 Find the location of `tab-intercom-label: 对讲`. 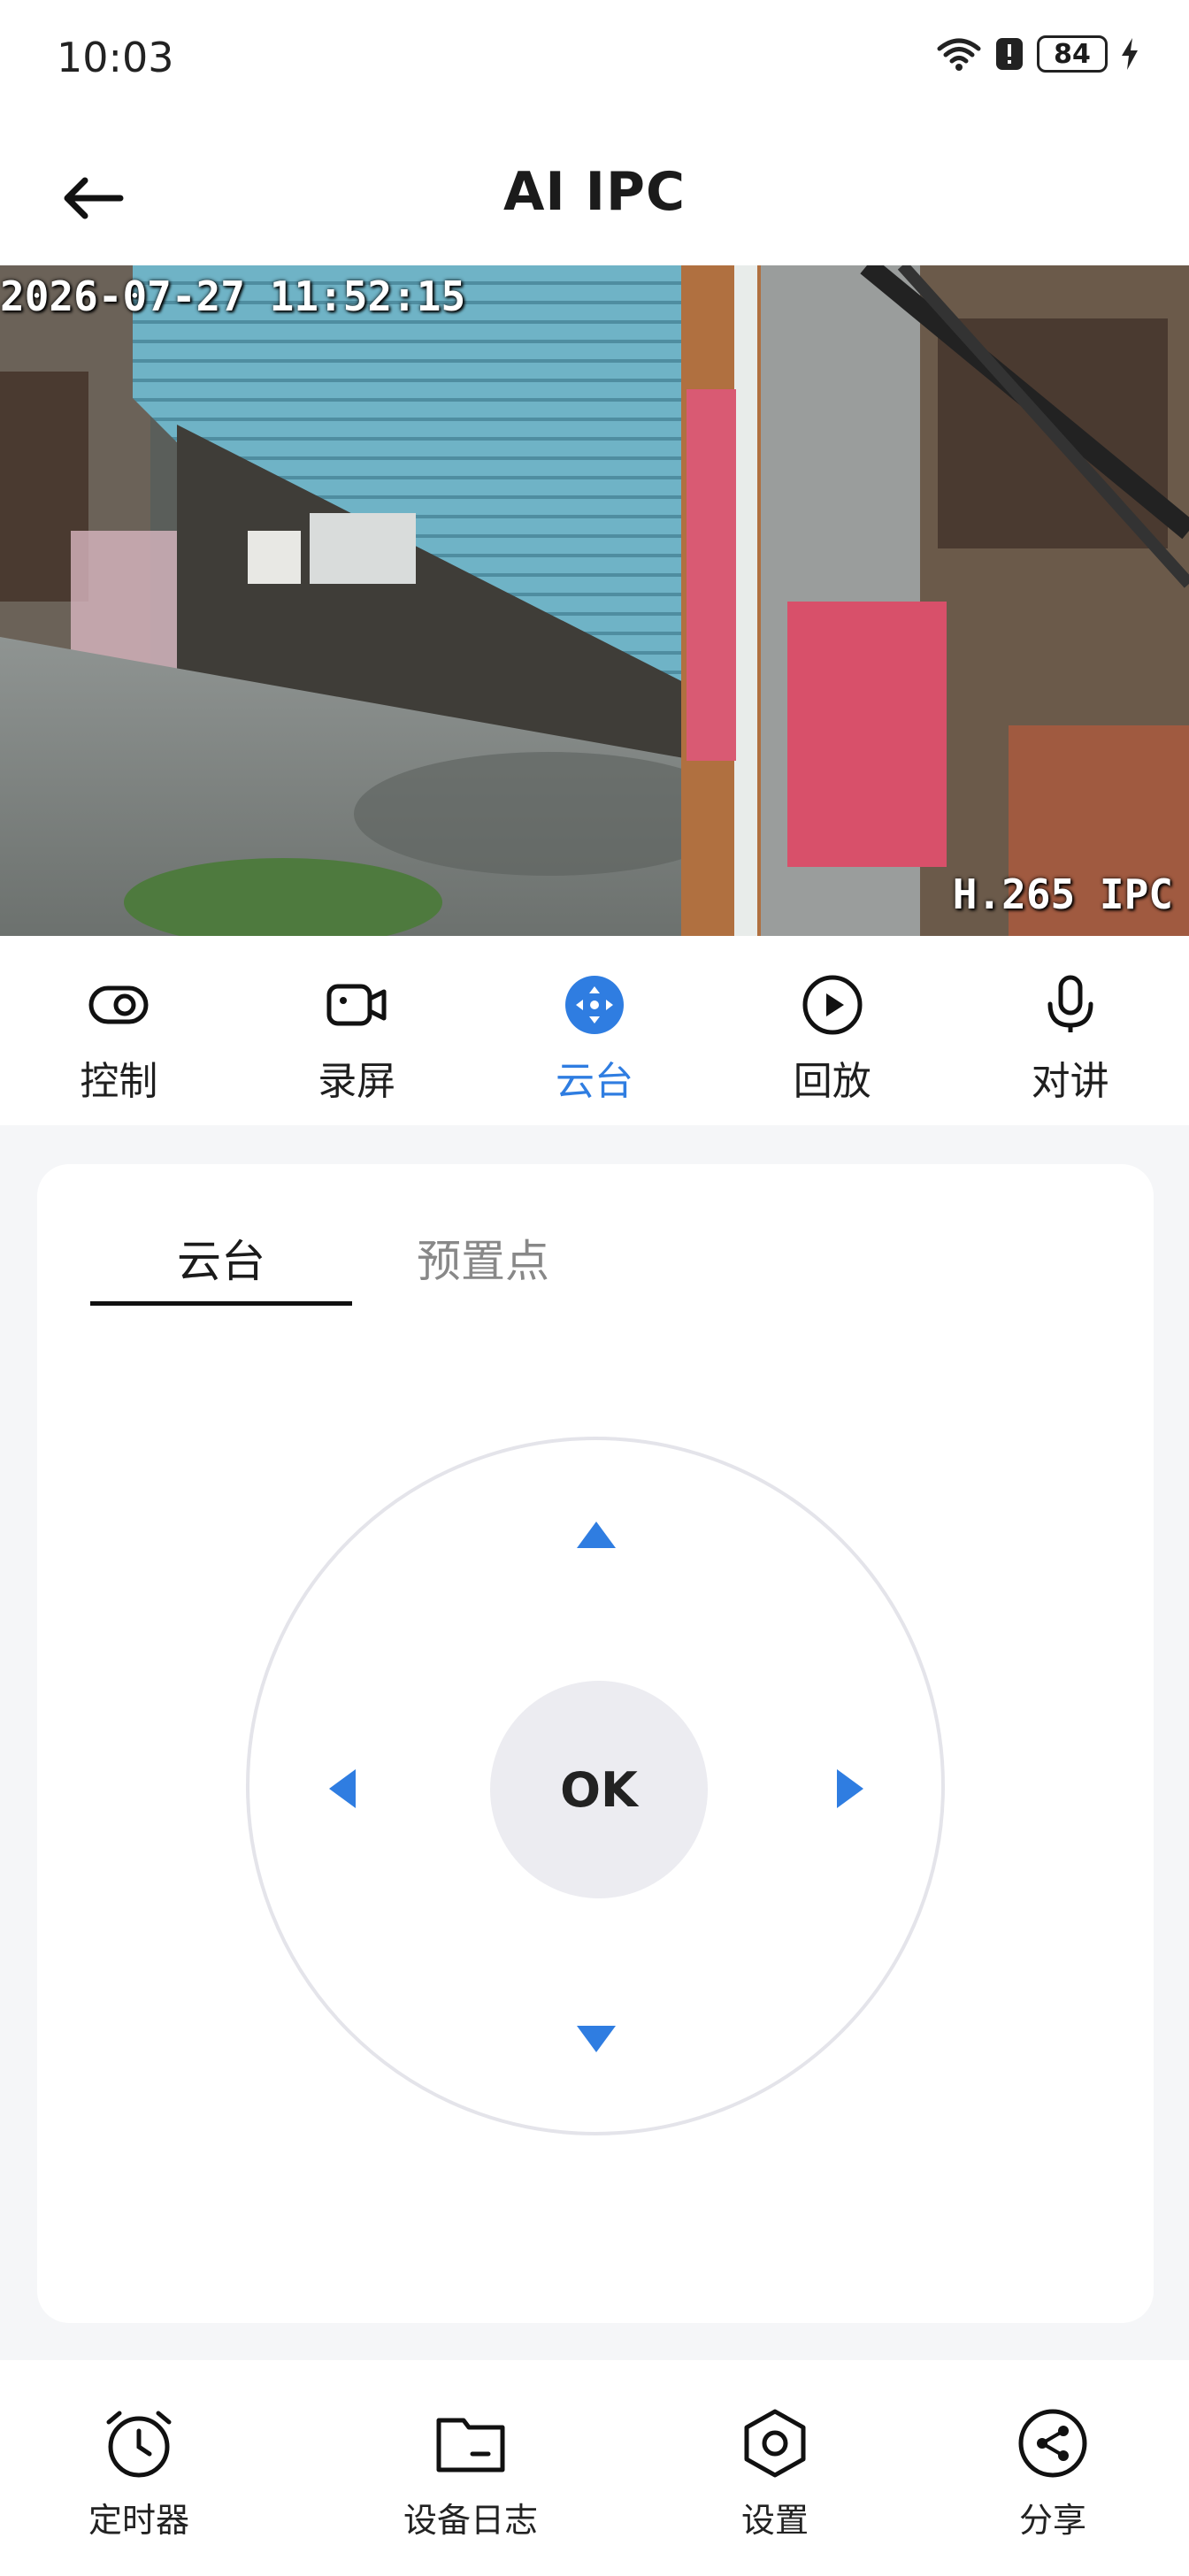

tab-intercom-label: 对讲 is located at coordinates (1070, 1081).